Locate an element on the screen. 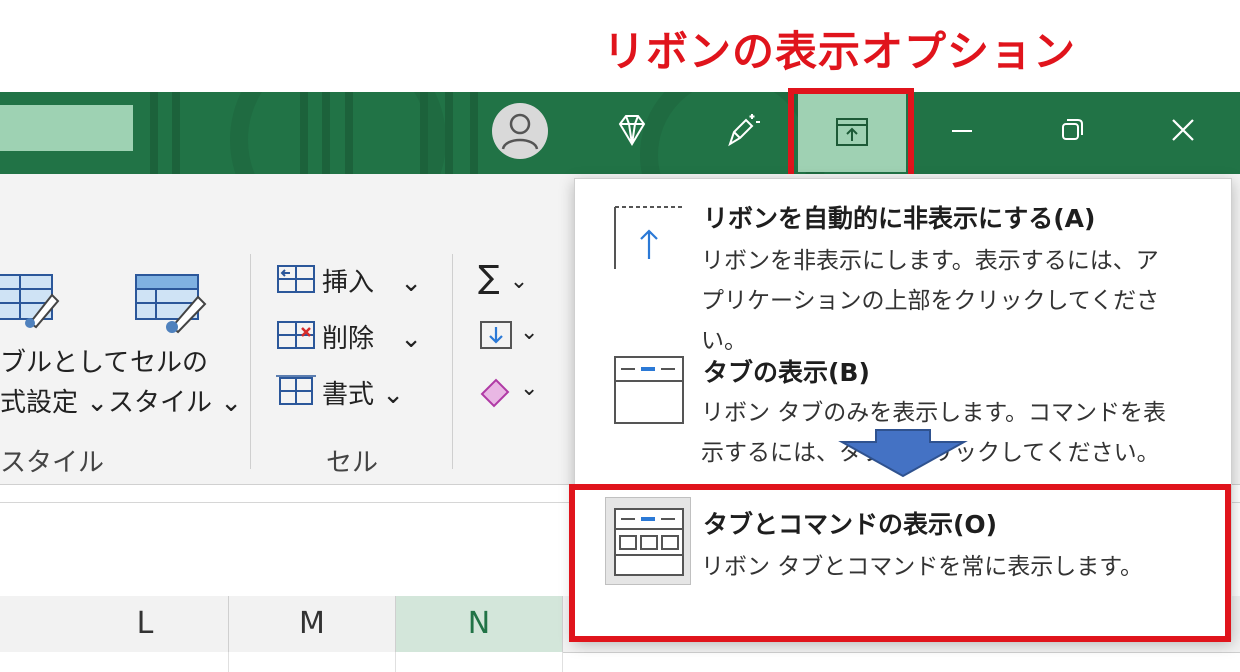 This screenshot has width=1240, height=672. autosum-button: ∑ ⌄ is located at coordinates (503, 277).